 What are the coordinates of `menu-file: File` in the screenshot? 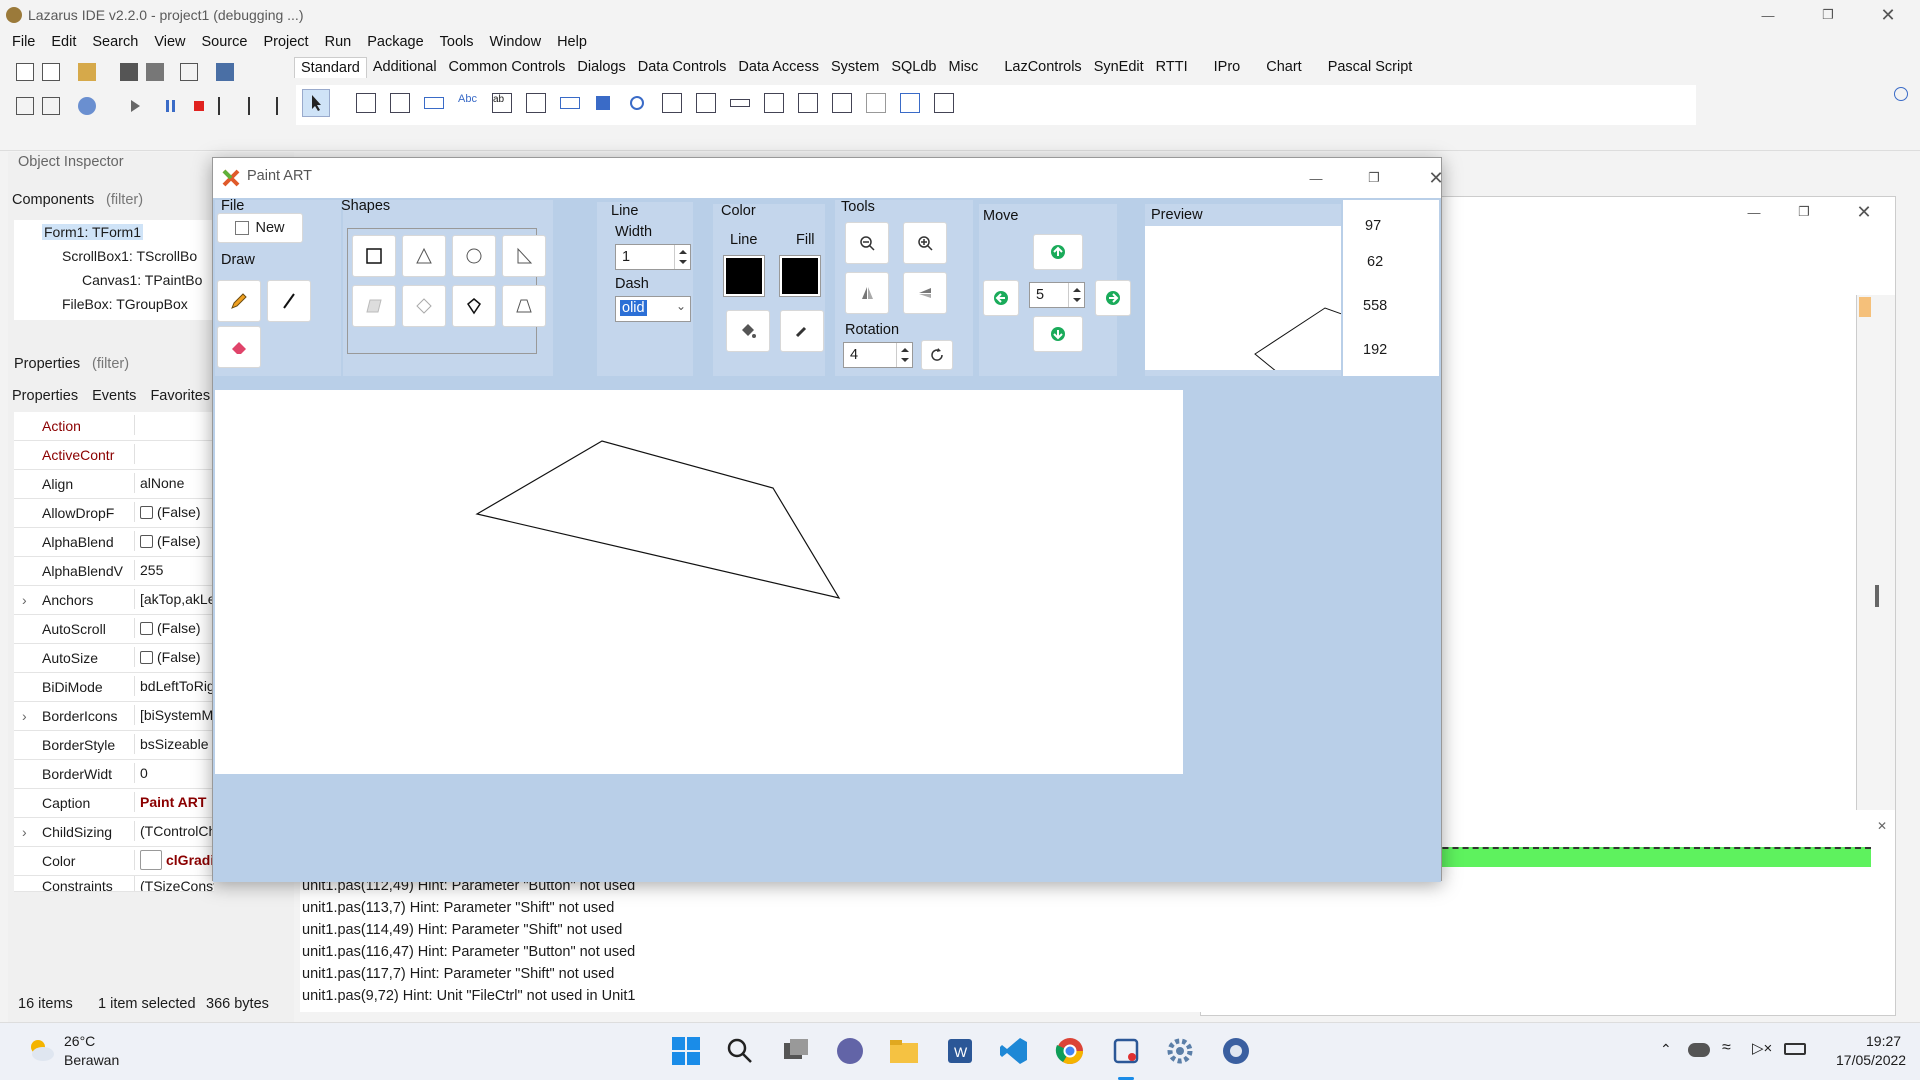 It's located at (23, 42).